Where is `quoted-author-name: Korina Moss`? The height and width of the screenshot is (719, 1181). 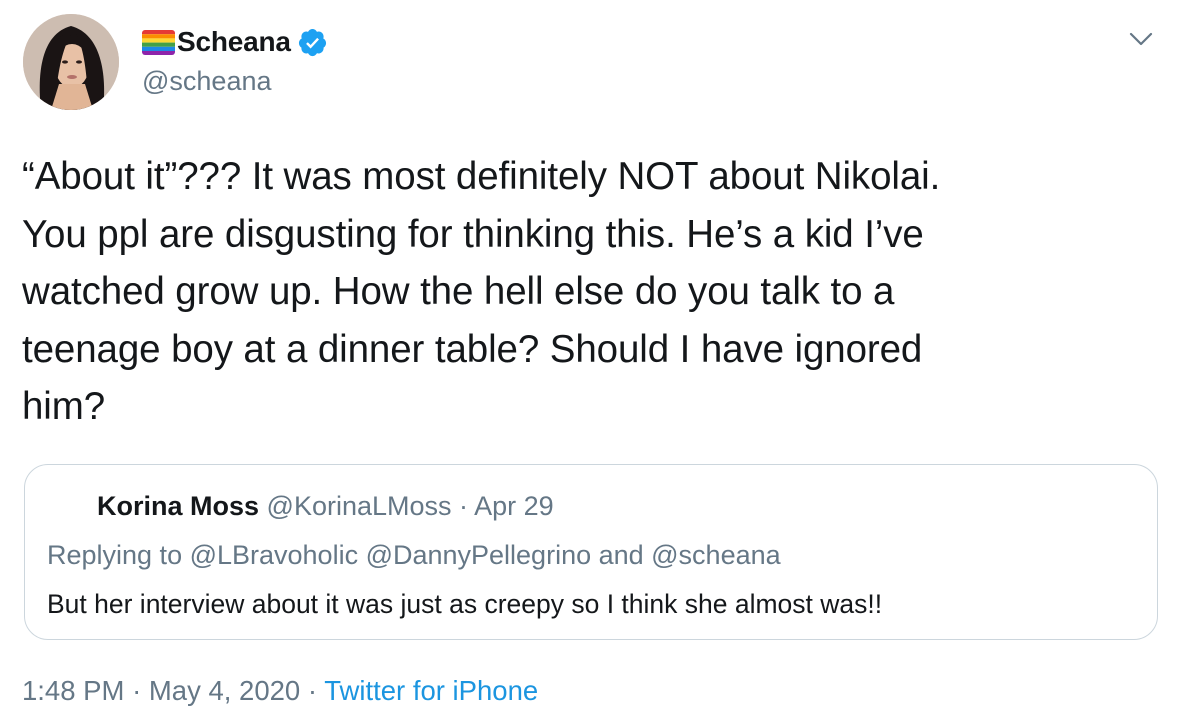
quoted-author-name: Korina Moss is located at coordinates (178, 506).